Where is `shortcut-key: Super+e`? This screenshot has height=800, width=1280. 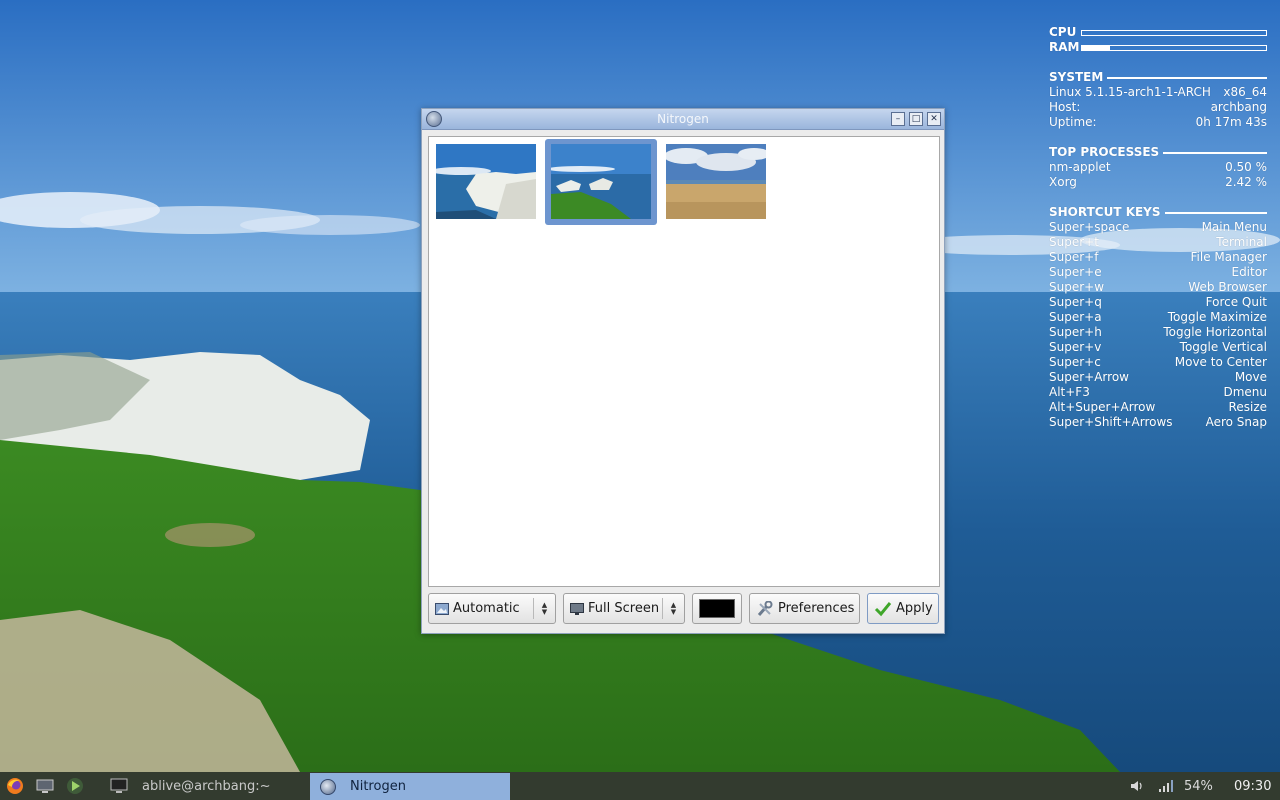 shortcut-key: Super+e is located at coordinates (1075, 272).